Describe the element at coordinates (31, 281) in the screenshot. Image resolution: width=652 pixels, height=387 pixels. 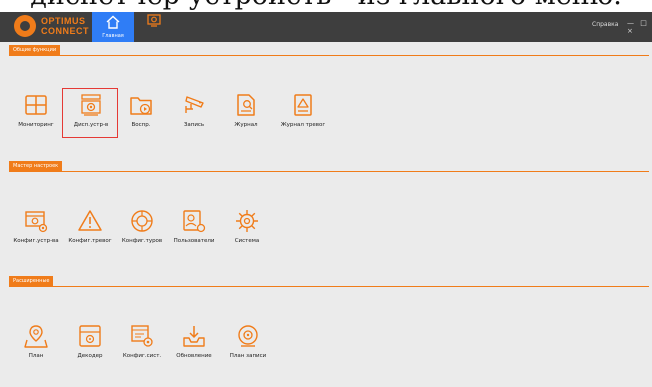
I see `section-title-advanced: Расширенные` at that location.